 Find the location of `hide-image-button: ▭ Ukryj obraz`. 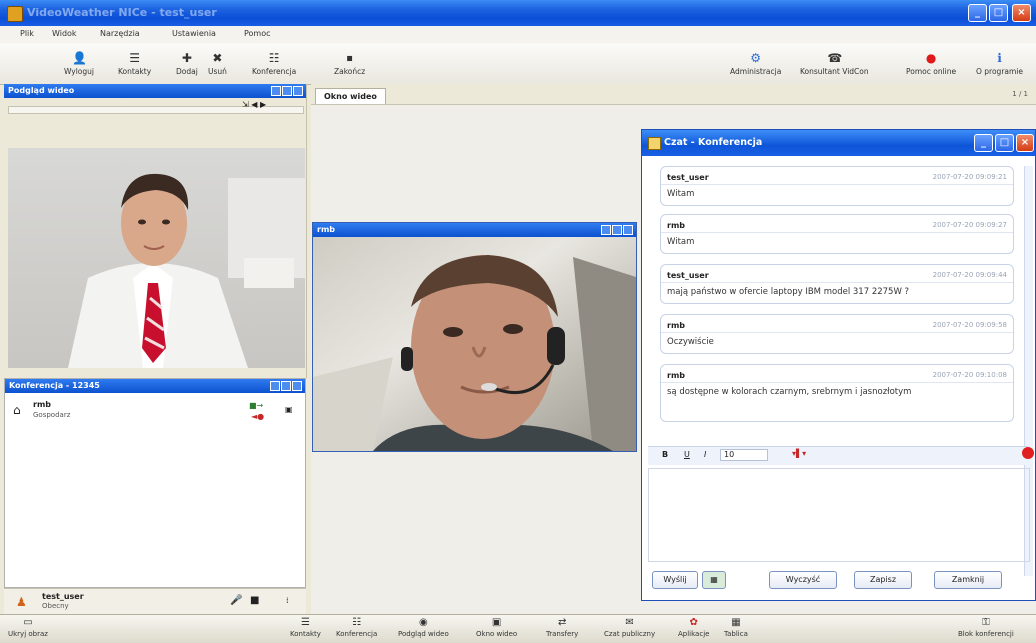

hide-image-button: ▭ Ukryj obraz is located at coordinates (28, 627).